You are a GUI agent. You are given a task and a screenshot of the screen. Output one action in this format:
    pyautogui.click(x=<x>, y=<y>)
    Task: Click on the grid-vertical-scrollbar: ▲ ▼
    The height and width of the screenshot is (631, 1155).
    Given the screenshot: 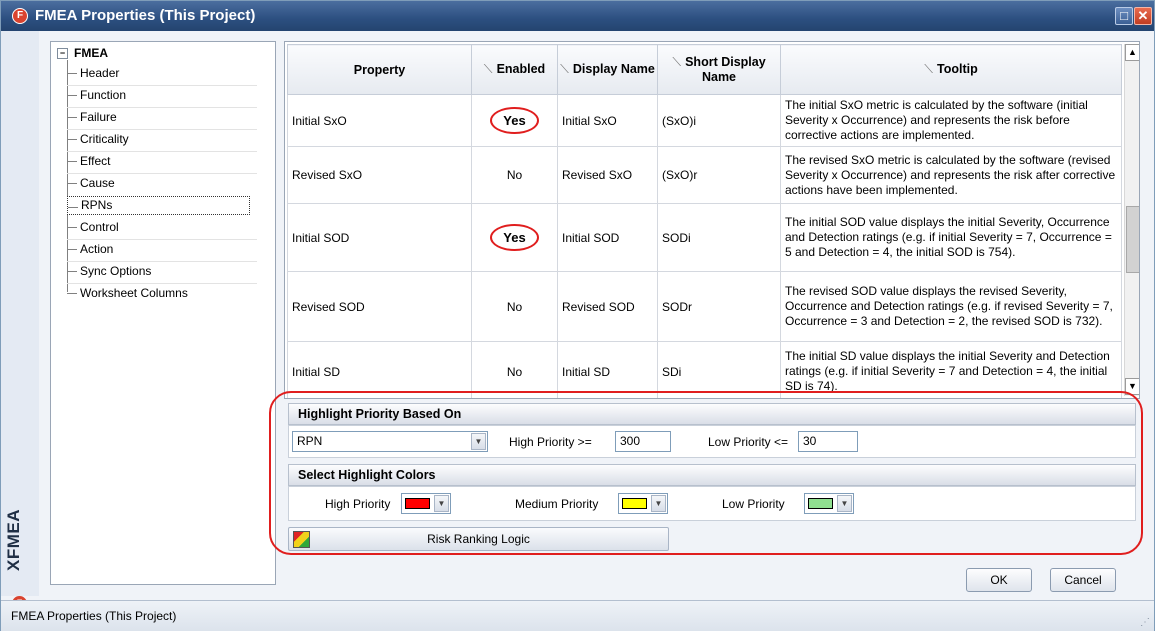 What is the action you would take?
    pyautogui.click(x=1131, y=220)
    